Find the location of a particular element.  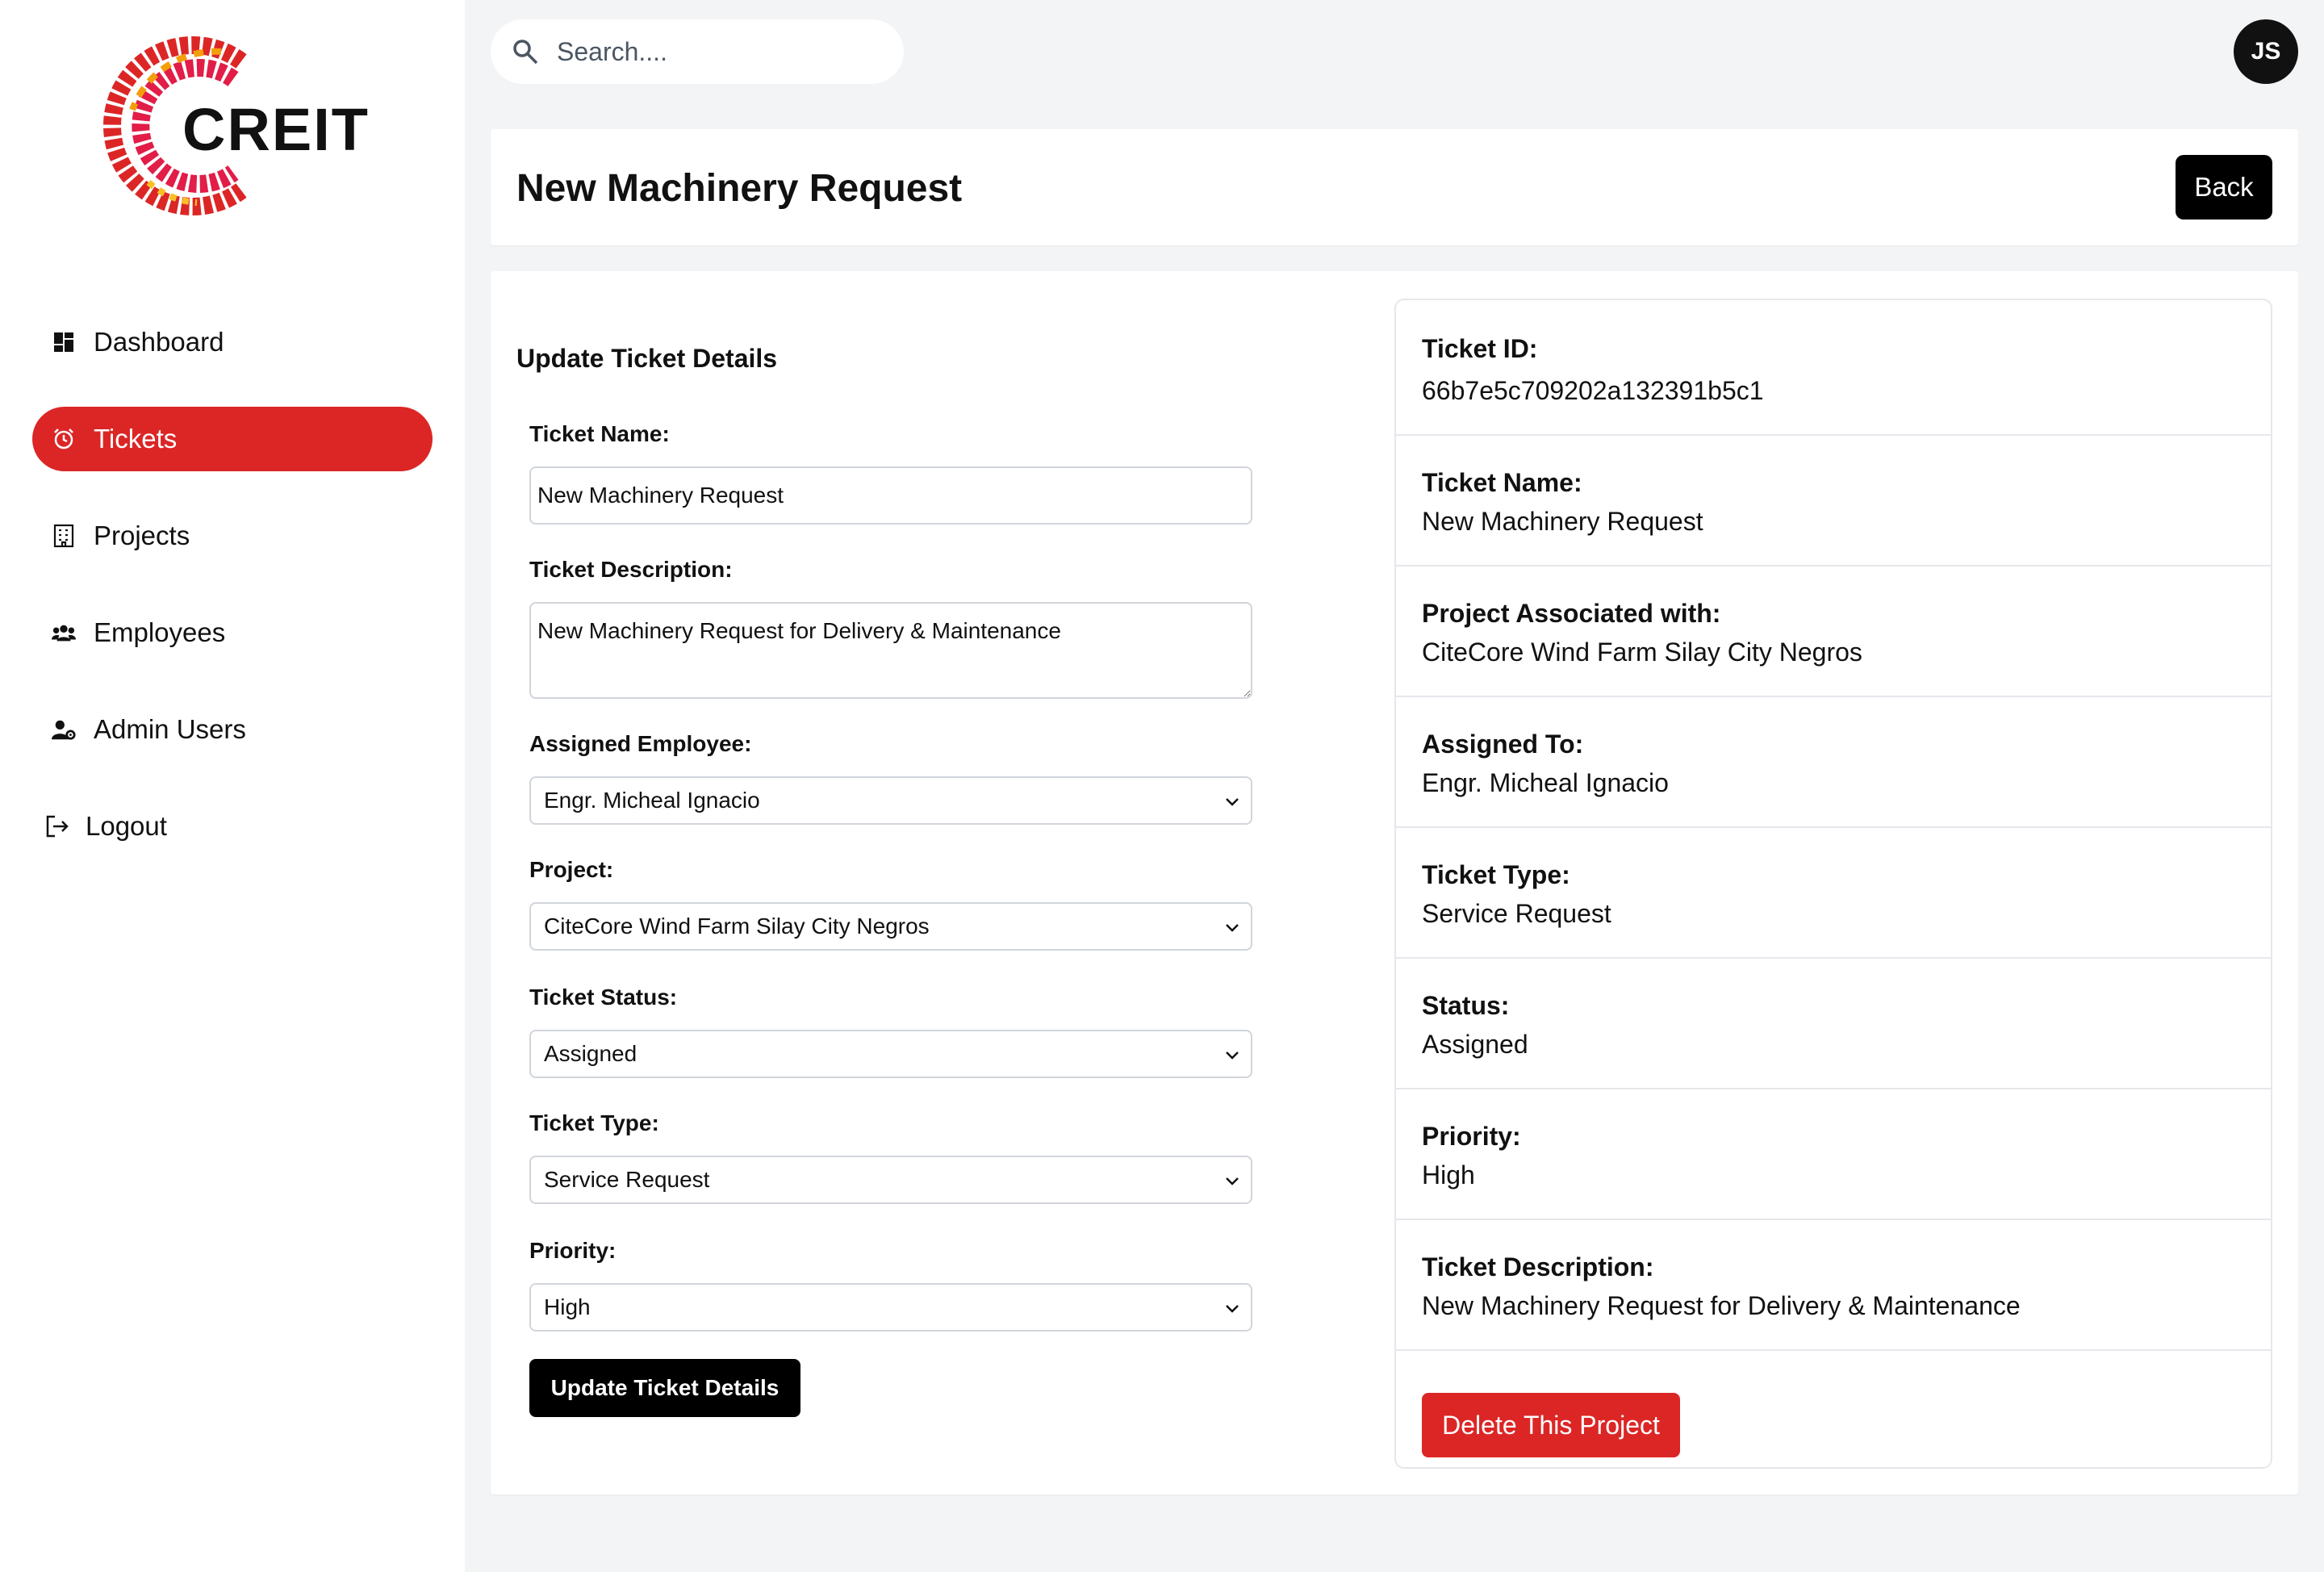

sidebar-item-label: Dashboard is located at coordinates (159, 342).